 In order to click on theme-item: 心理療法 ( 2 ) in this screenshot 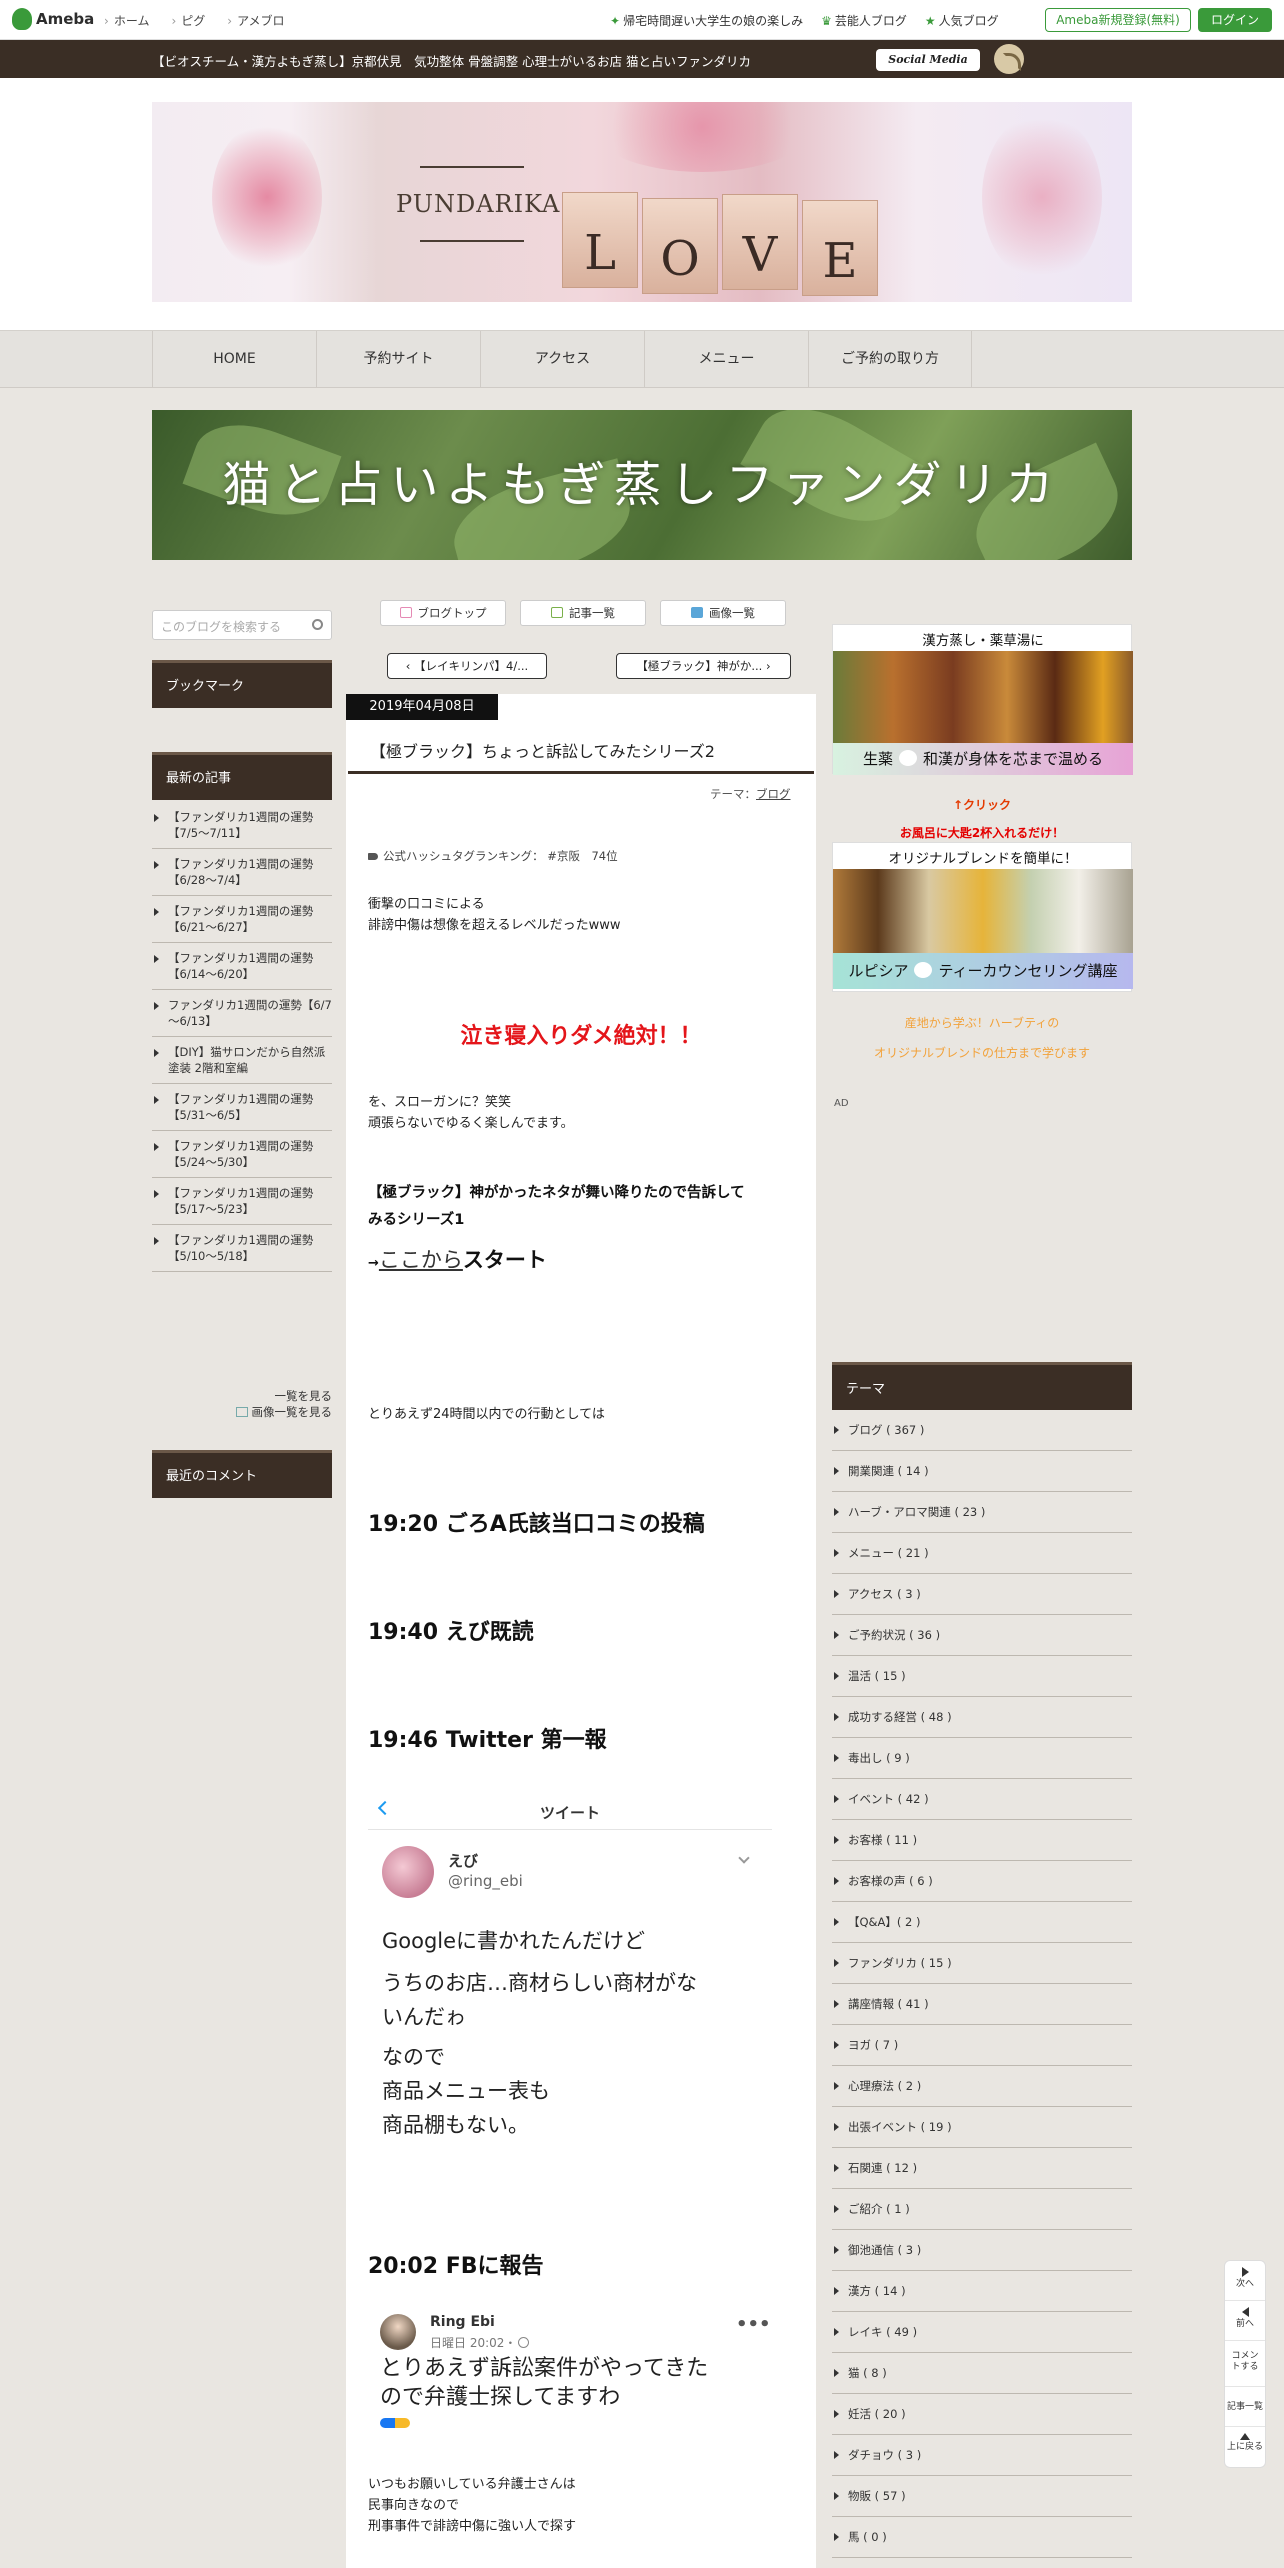, I will do `click(982, 2086)`.